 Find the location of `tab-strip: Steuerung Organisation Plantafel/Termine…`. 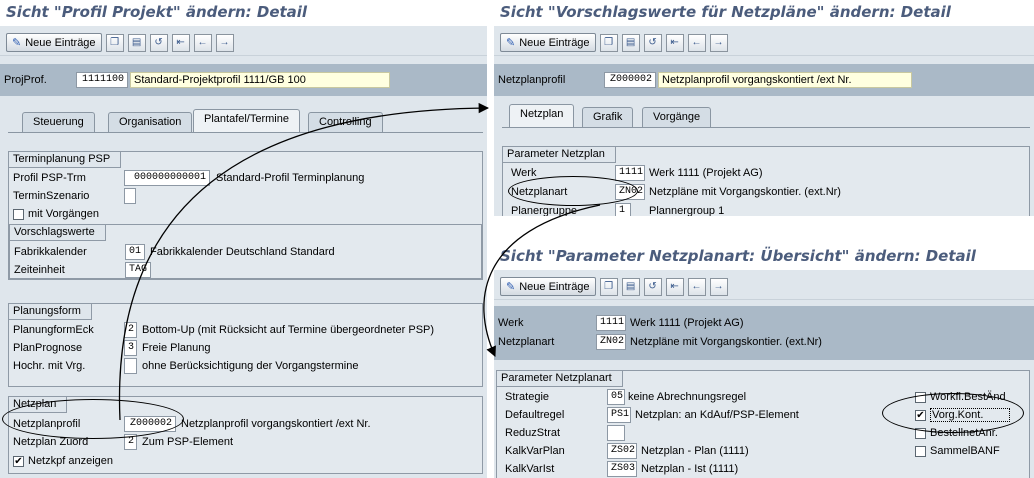

tab-strip: Steuerung Organisation Plantafel/Termine… is located at coordinates (243, 120).